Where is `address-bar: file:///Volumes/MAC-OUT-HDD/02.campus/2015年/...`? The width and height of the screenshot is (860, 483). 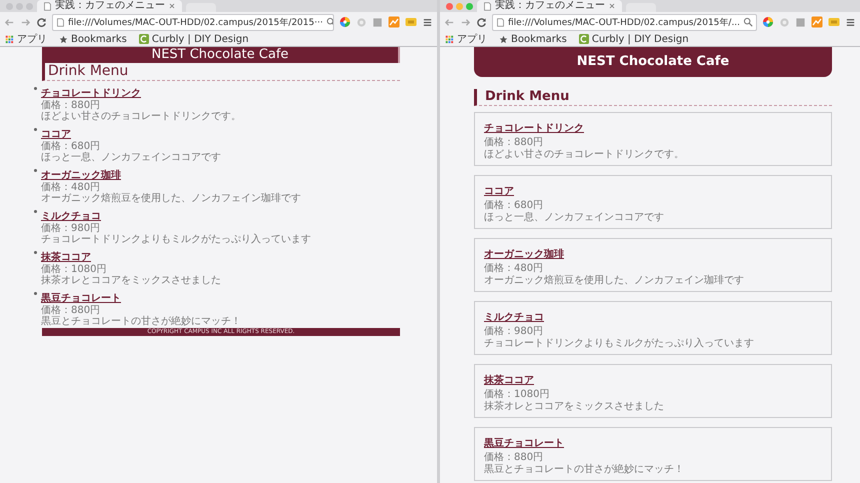
address-bar: file:///Volumes/MAC-OUT-HDD/02.campus/2015年/... is located at coordinates (624, 22).